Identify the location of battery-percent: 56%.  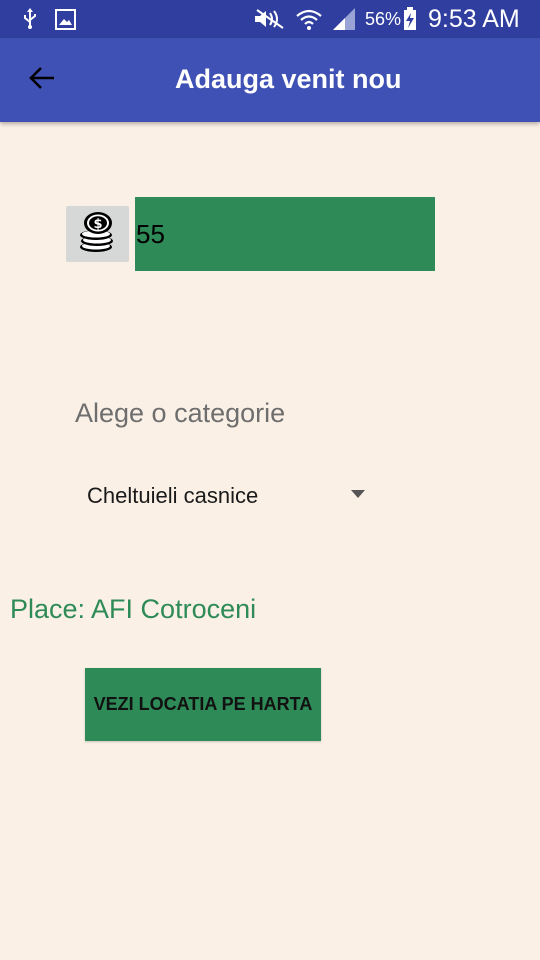
(383, 19).